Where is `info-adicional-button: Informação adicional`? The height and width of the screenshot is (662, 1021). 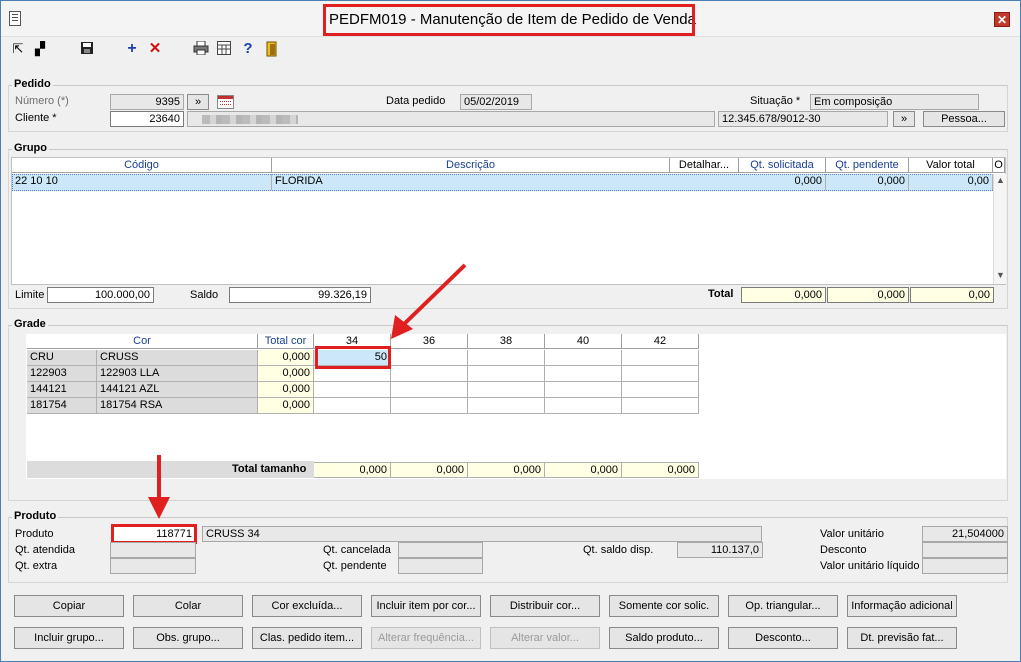
info-adicional-button: Informação adicional is located at coordinates (902, 606).